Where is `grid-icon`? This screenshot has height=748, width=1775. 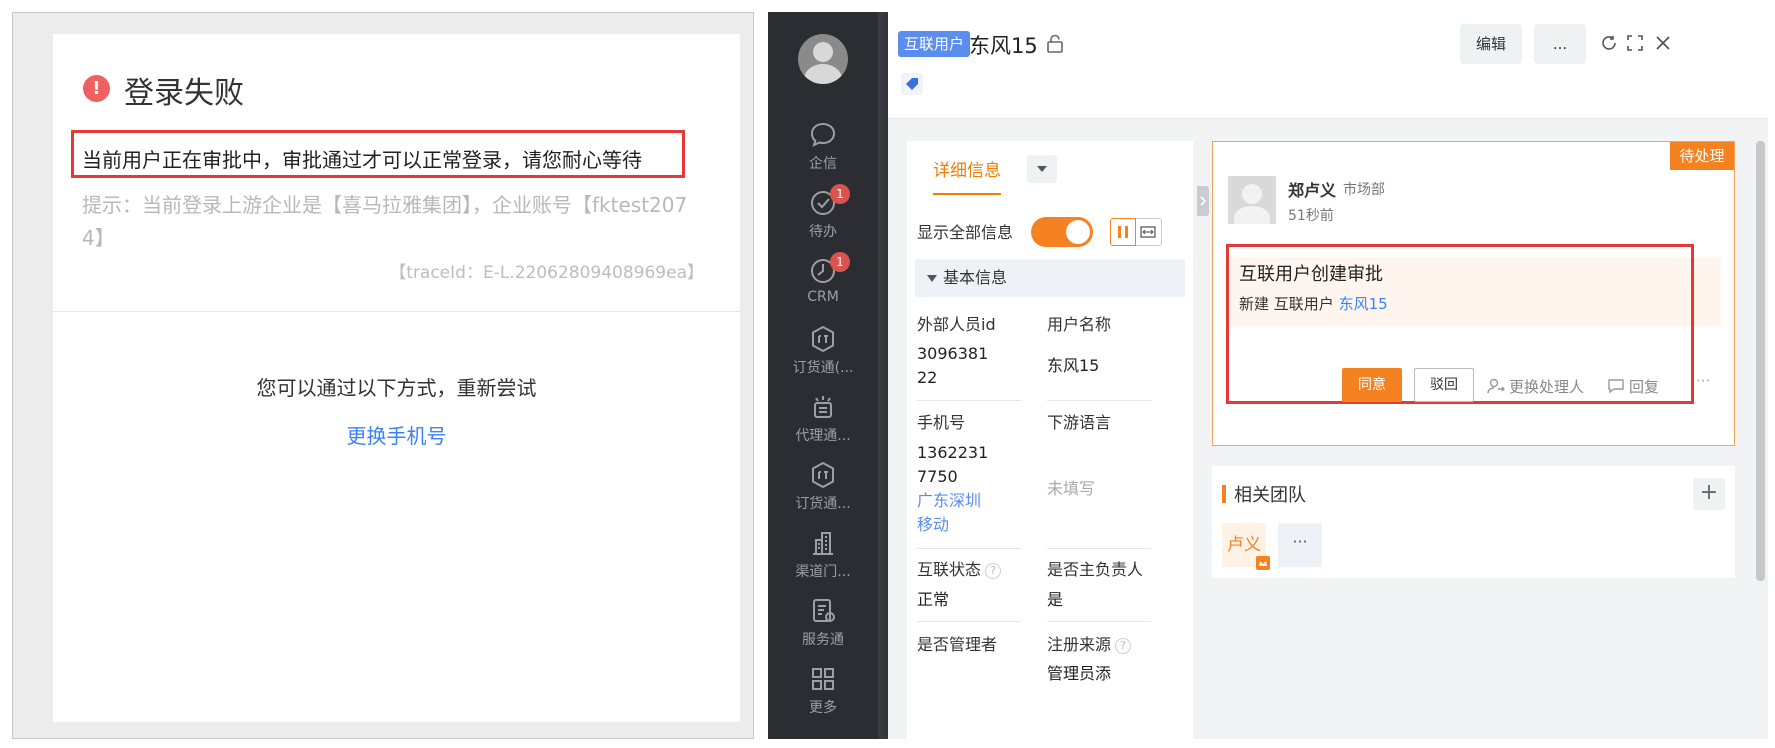 grid-icon is located at coordinates (823, 679).